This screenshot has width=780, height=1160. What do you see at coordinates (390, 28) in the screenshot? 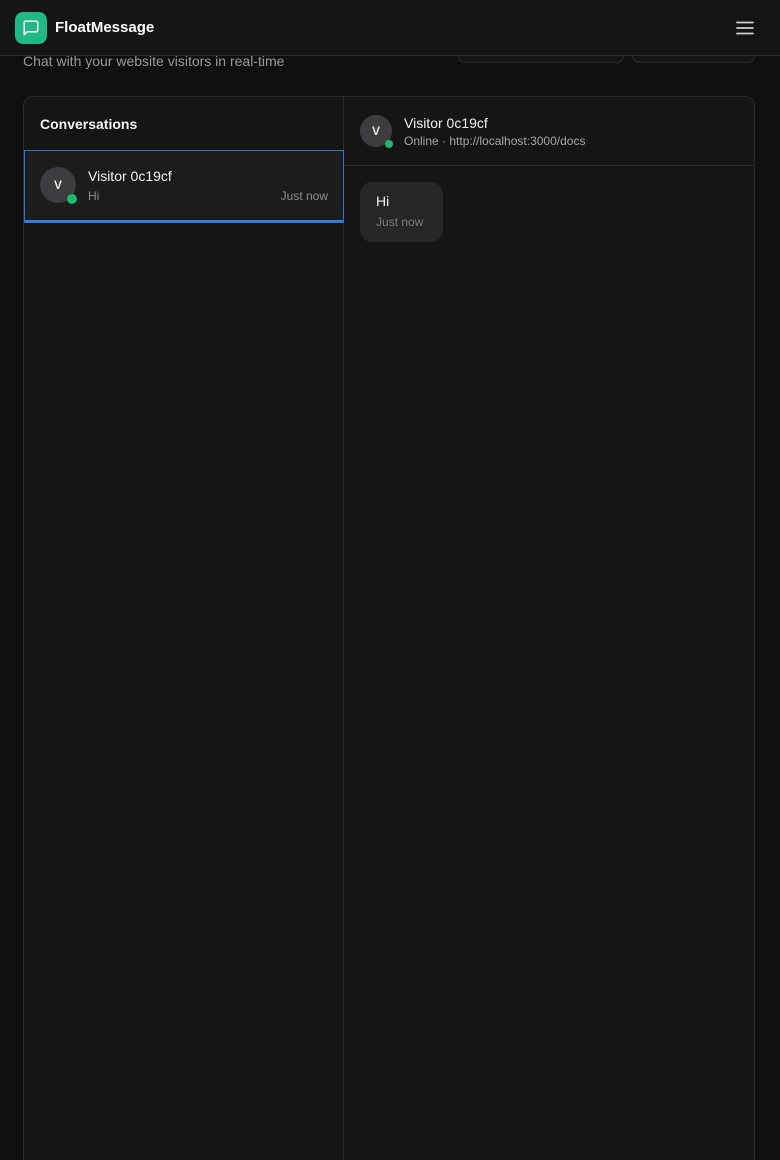
I see `top-bar: FloatMessage` at bounding box center [390, 28].